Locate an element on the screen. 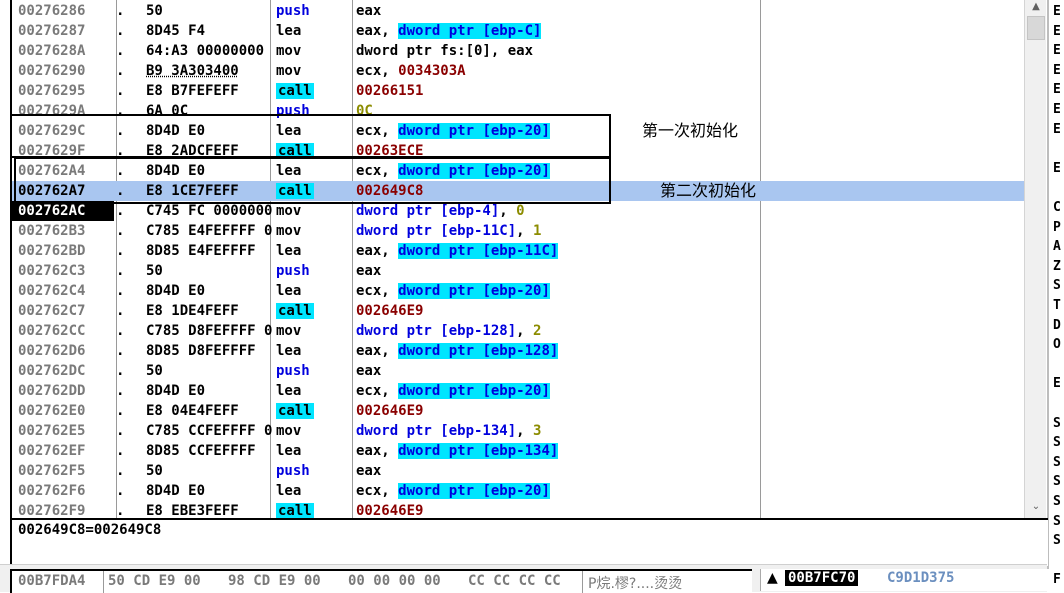  row-address: 002762E5 is located at coordinates (52, 431).